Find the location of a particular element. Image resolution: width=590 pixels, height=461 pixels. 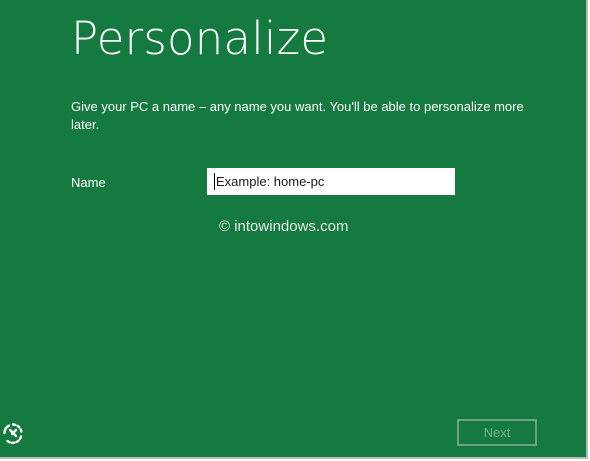

next-button: Next is located at coordinates (497, 432).